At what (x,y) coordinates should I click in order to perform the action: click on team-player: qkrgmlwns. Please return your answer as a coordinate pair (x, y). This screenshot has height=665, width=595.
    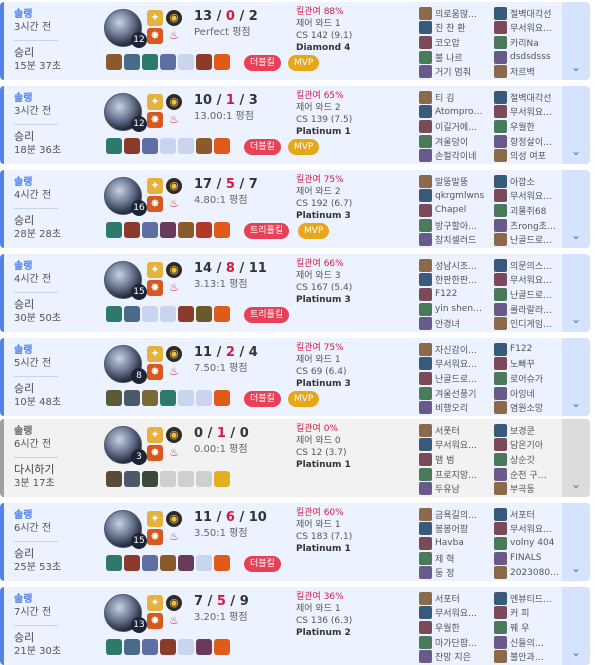
    Looking at the image, I should click on (455, 196).